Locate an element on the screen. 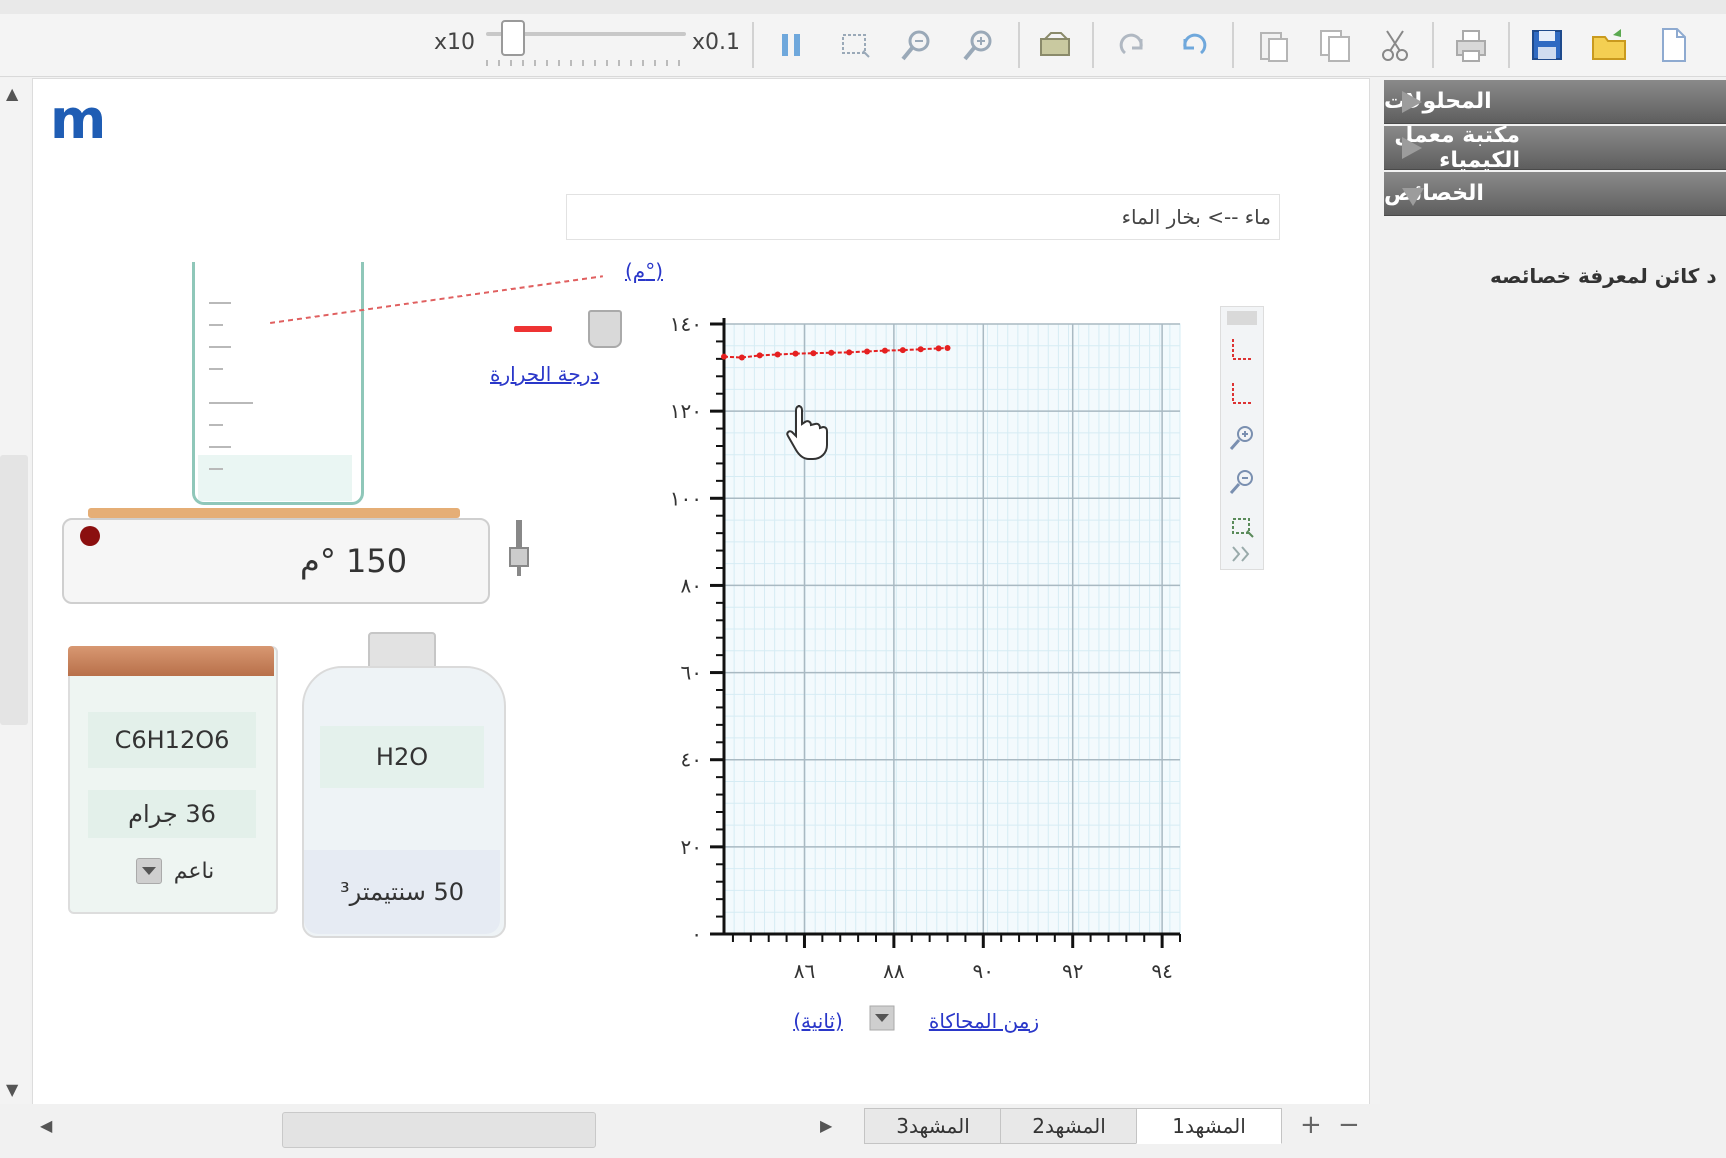 Image resolution: width=1726 pixels, height=1158 pixels. x-tick-label: ٨٨ is located at coordinates (894, 971).